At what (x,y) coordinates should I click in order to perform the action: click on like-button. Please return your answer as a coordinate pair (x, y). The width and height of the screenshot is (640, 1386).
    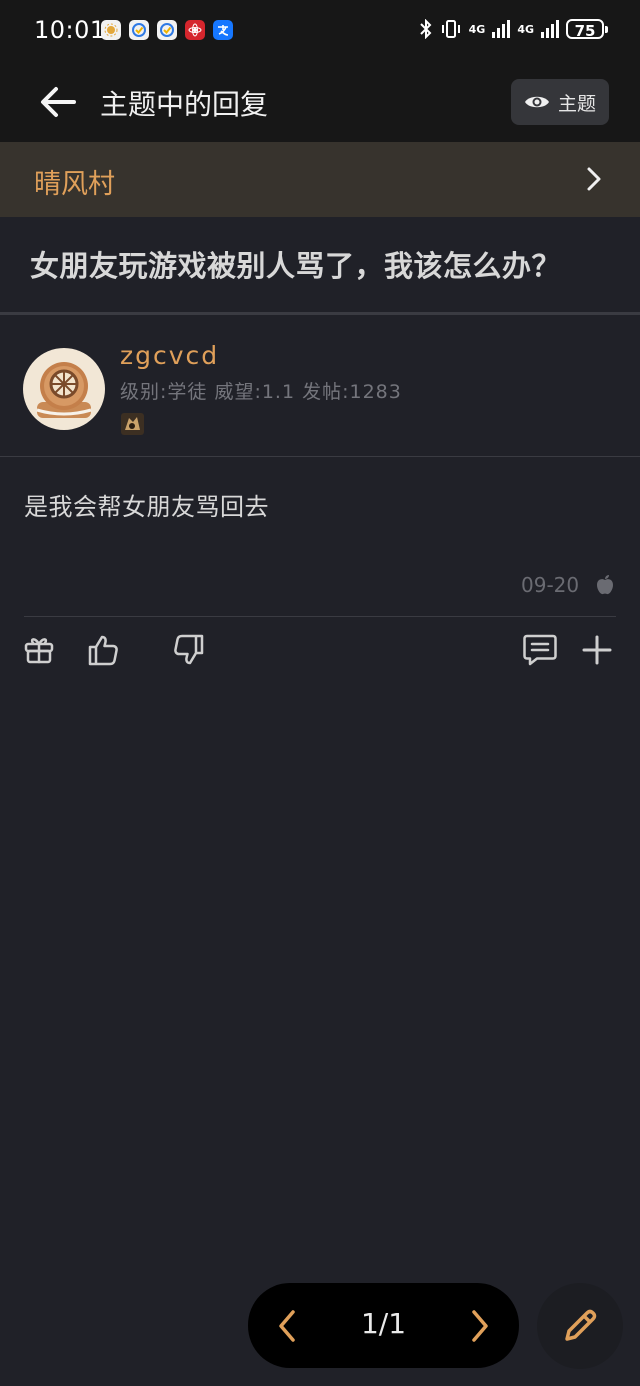
    Looking at the image, I should click on (104, 651).